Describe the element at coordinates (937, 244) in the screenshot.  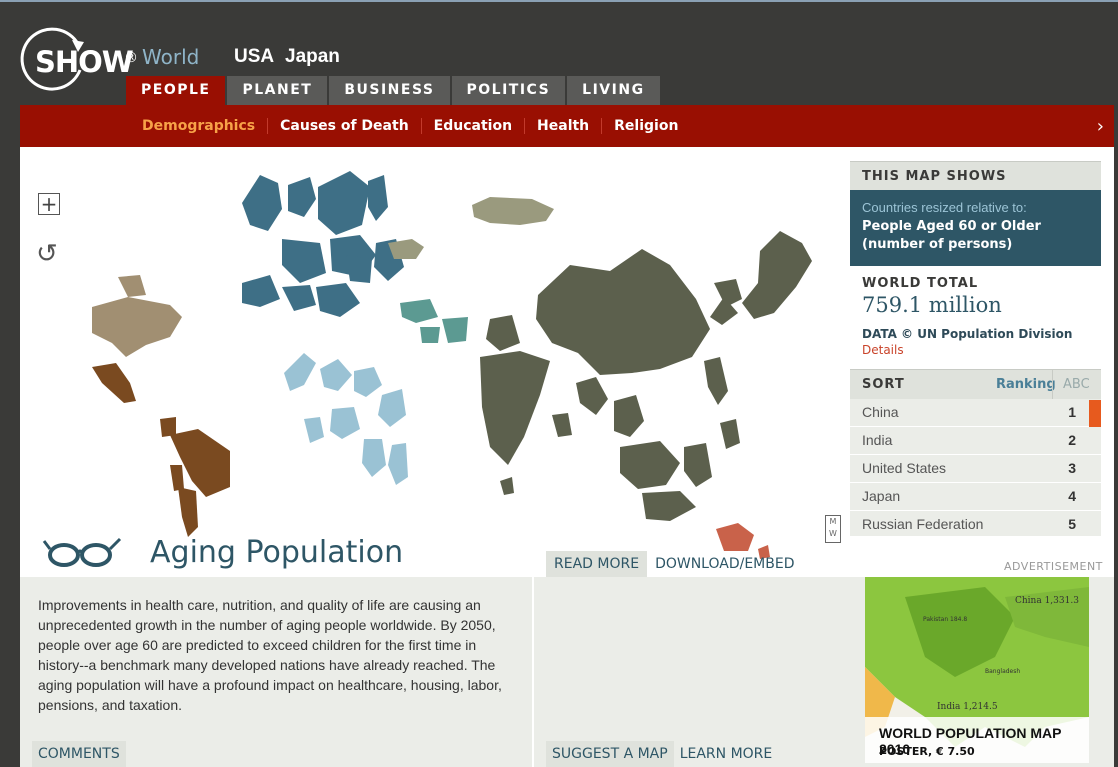
I see `map-shows-value-2: (number of persons)` at that location.